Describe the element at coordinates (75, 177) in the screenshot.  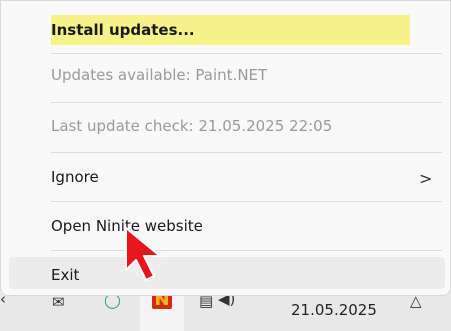
I see `ignore-item: Ignore` at that location.